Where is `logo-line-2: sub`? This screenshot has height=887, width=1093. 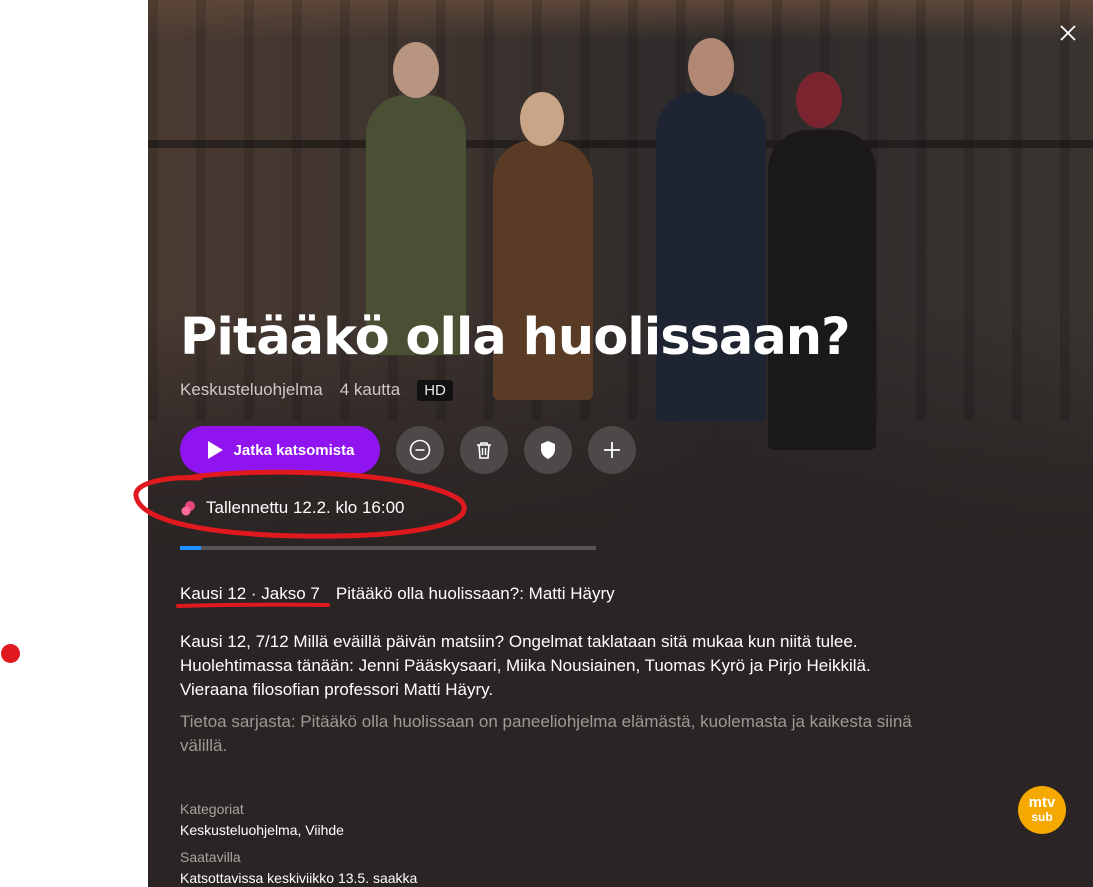 logo-line-2: sub is located at coordinates (1042, 817).